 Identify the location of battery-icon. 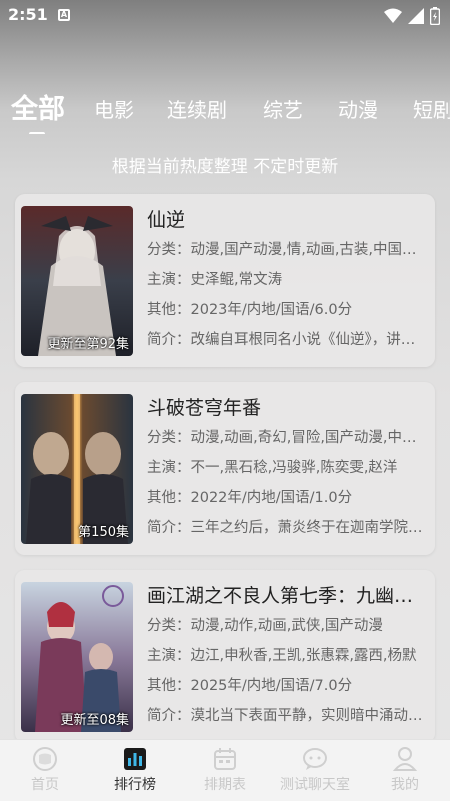
(435, 16).